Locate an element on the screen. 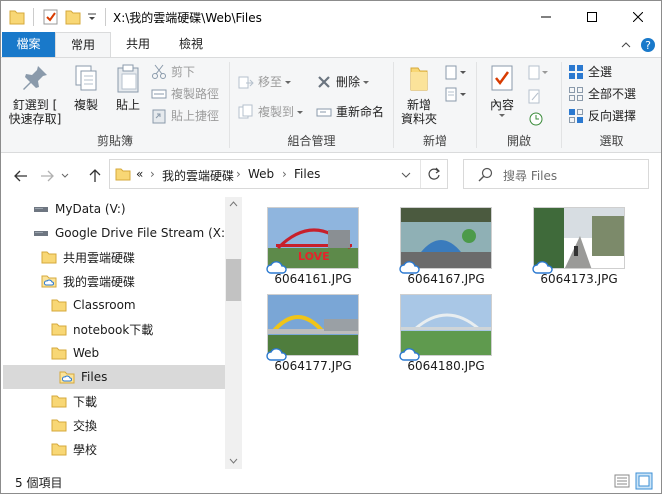 The width and height of the screenshot is (662, 494). breadcrumb-web: Web is located at coordinates (261, 174).